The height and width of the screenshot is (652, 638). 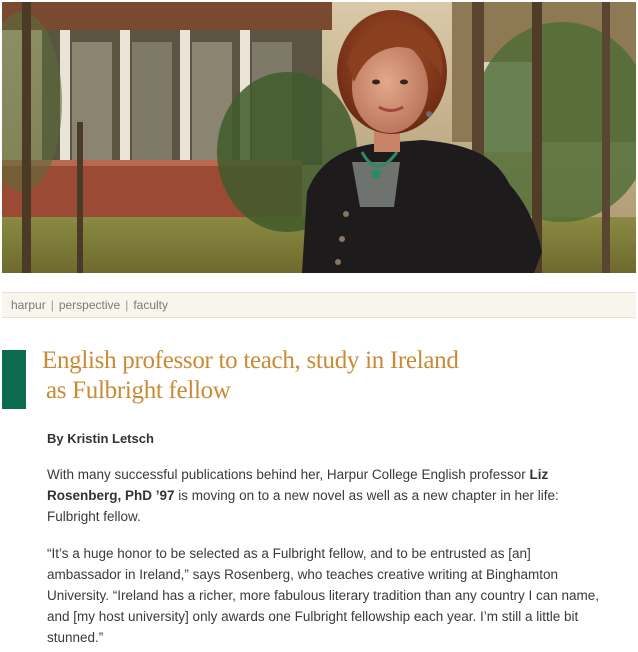 I want to click on article-byline: By Kristin Letsch, so click(x=100, y=438).